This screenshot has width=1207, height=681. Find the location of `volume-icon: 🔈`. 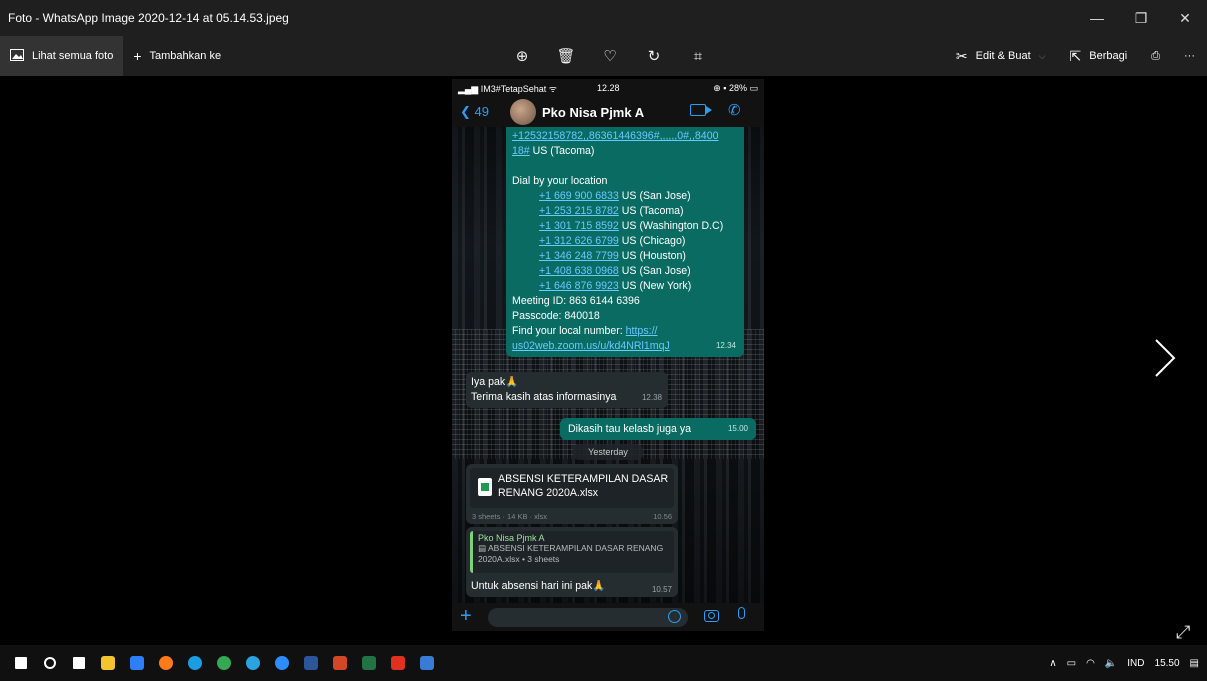

volume-icon: 🔈 is located at coordinates (1111, 663).